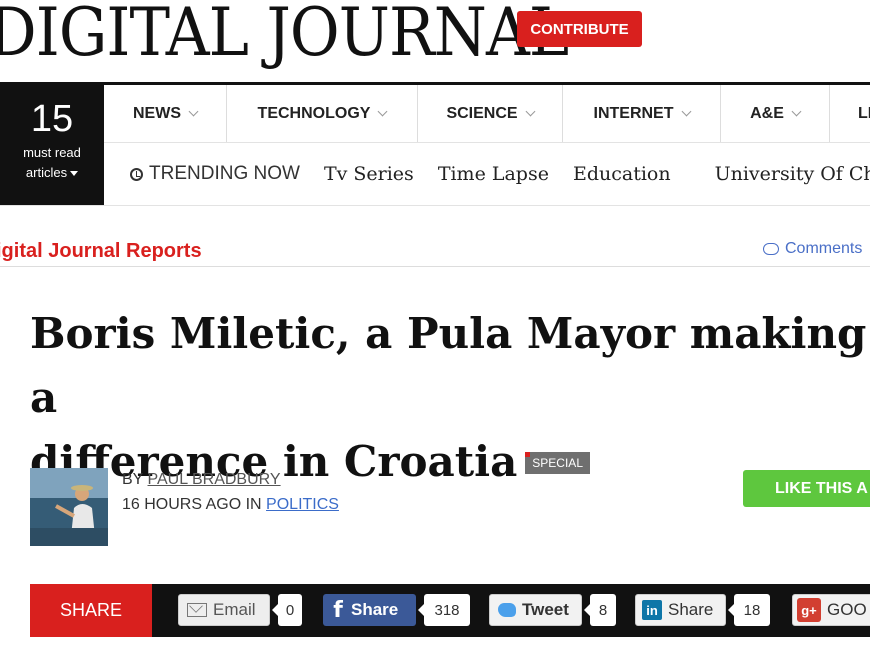  Describe the element at coordinates (230, 504) in the screenshot. I see `publish-info: 16 HOURS AGO IN POLITICS` at that location.